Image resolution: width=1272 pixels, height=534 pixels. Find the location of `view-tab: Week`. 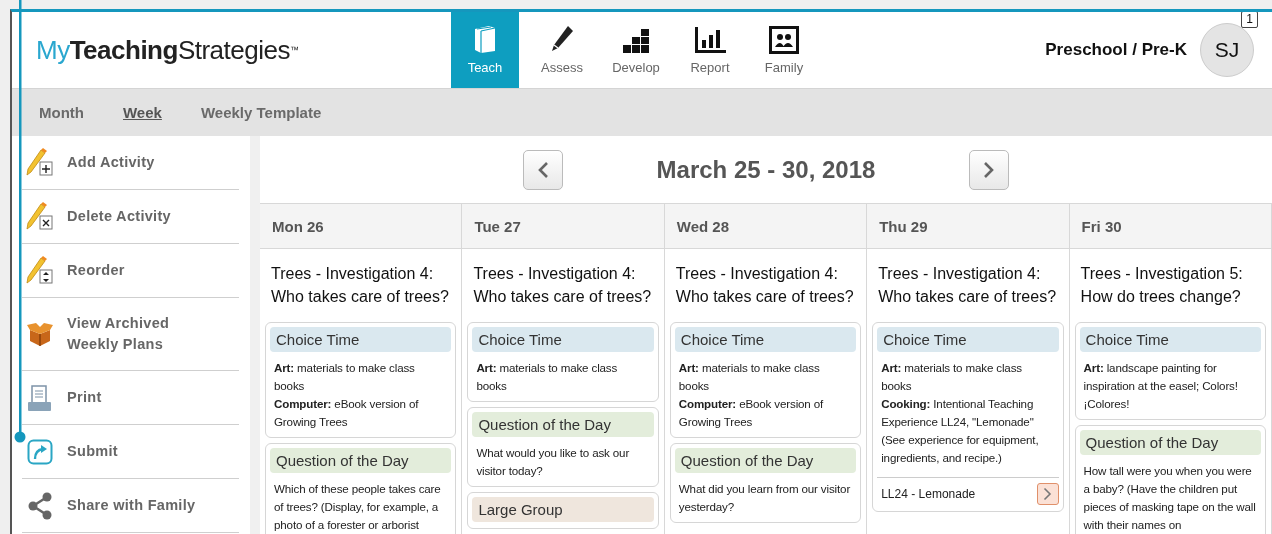

view-tab: Week is located at coordinates (142, 112).